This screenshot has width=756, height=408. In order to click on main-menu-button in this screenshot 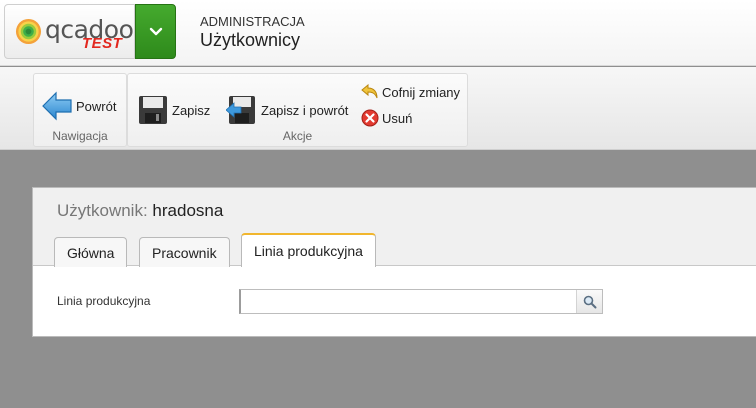, I will do `click(155, 31)`.